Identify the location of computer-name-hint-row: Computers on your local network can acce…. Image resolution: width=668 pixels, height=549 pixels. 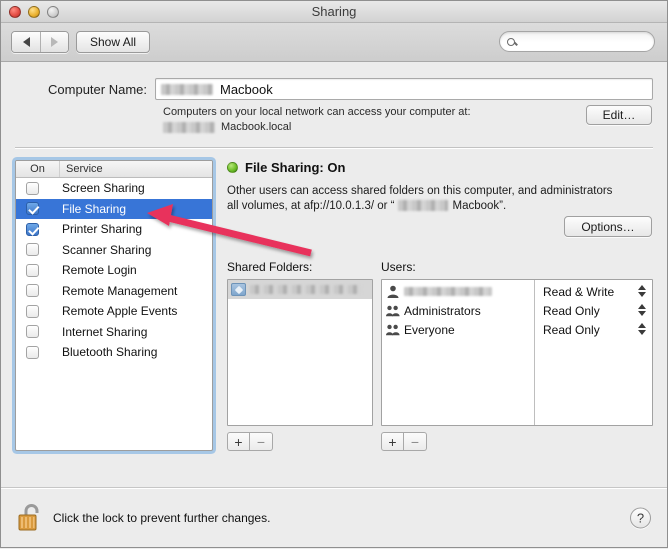
(334, 120).